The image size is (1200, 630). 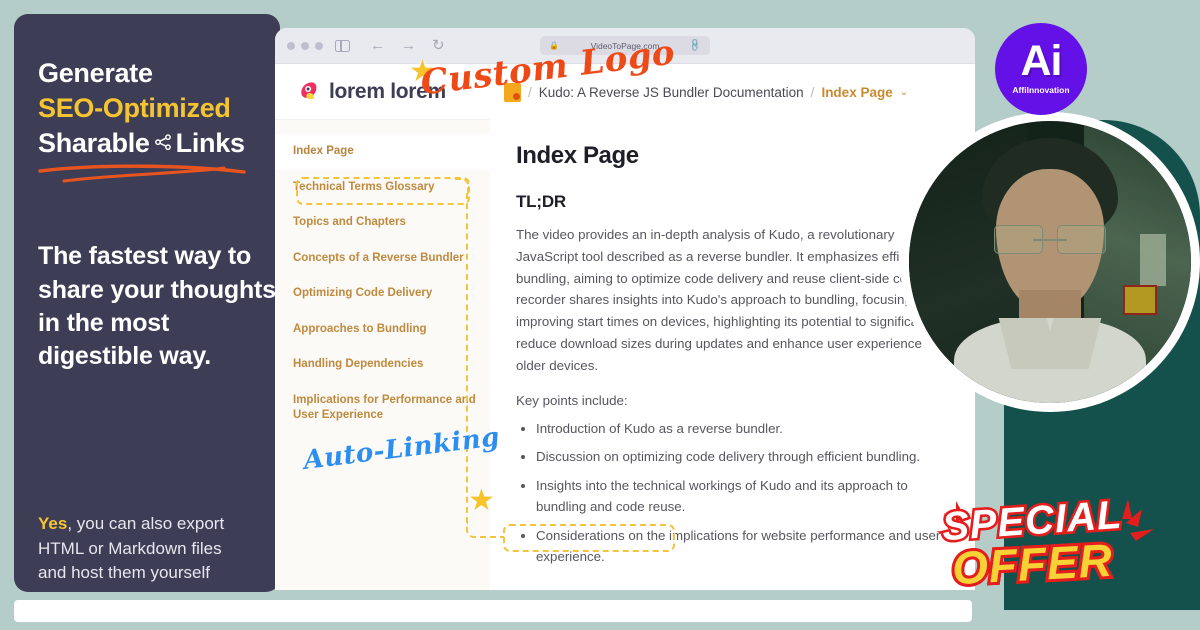 What do you see at coordinates (319, 45) in the screenshot?
I see `maximize-dot-icon` at bounding box center [319, 45].